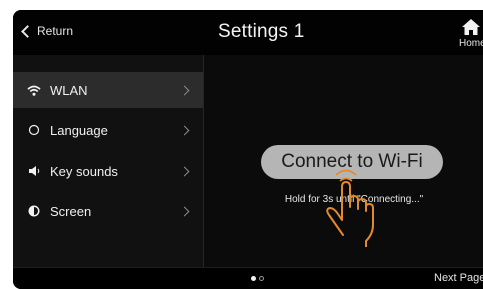 The height and width of the screenshot is (289, 483). What do you see at coordinates (71, 211) in the screenshot?
I see `sidebar-item-label: Screen` at bounding box center [71, 211].